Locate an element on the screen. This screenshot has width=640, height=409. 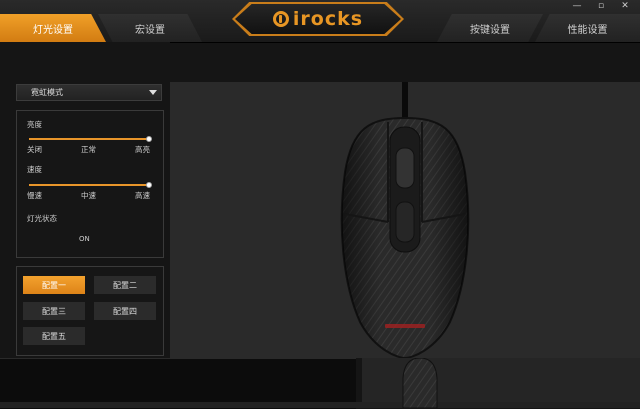
light-status-value: ON is located at coordinates (84, 239).